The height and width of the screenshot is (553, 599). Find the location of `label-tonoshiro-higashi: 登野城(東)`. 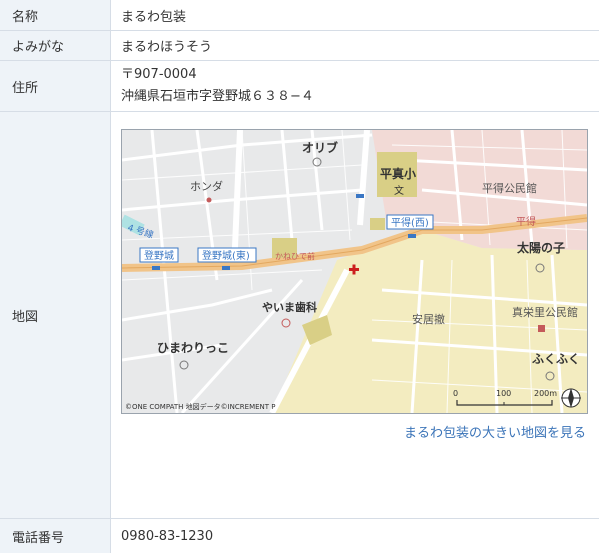

label-tonoshiro-higashi: 登野城(東) is located at coordinates (226, 255).